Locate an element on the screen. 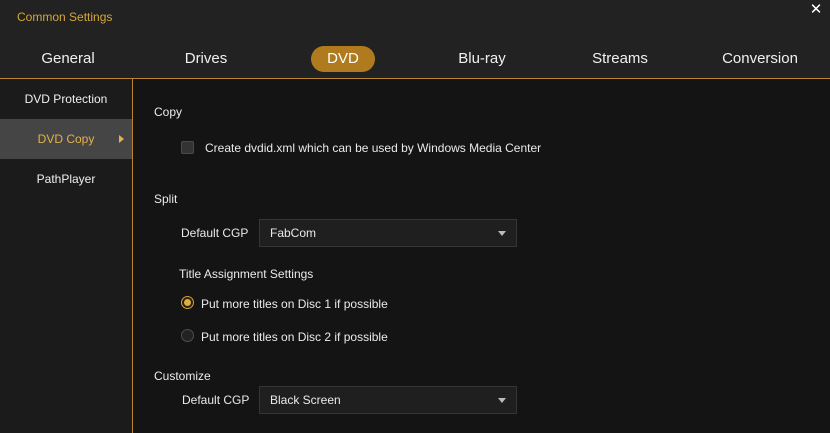  customize-default-cgp-value: Black Screen is located at coordinates (305, 400).